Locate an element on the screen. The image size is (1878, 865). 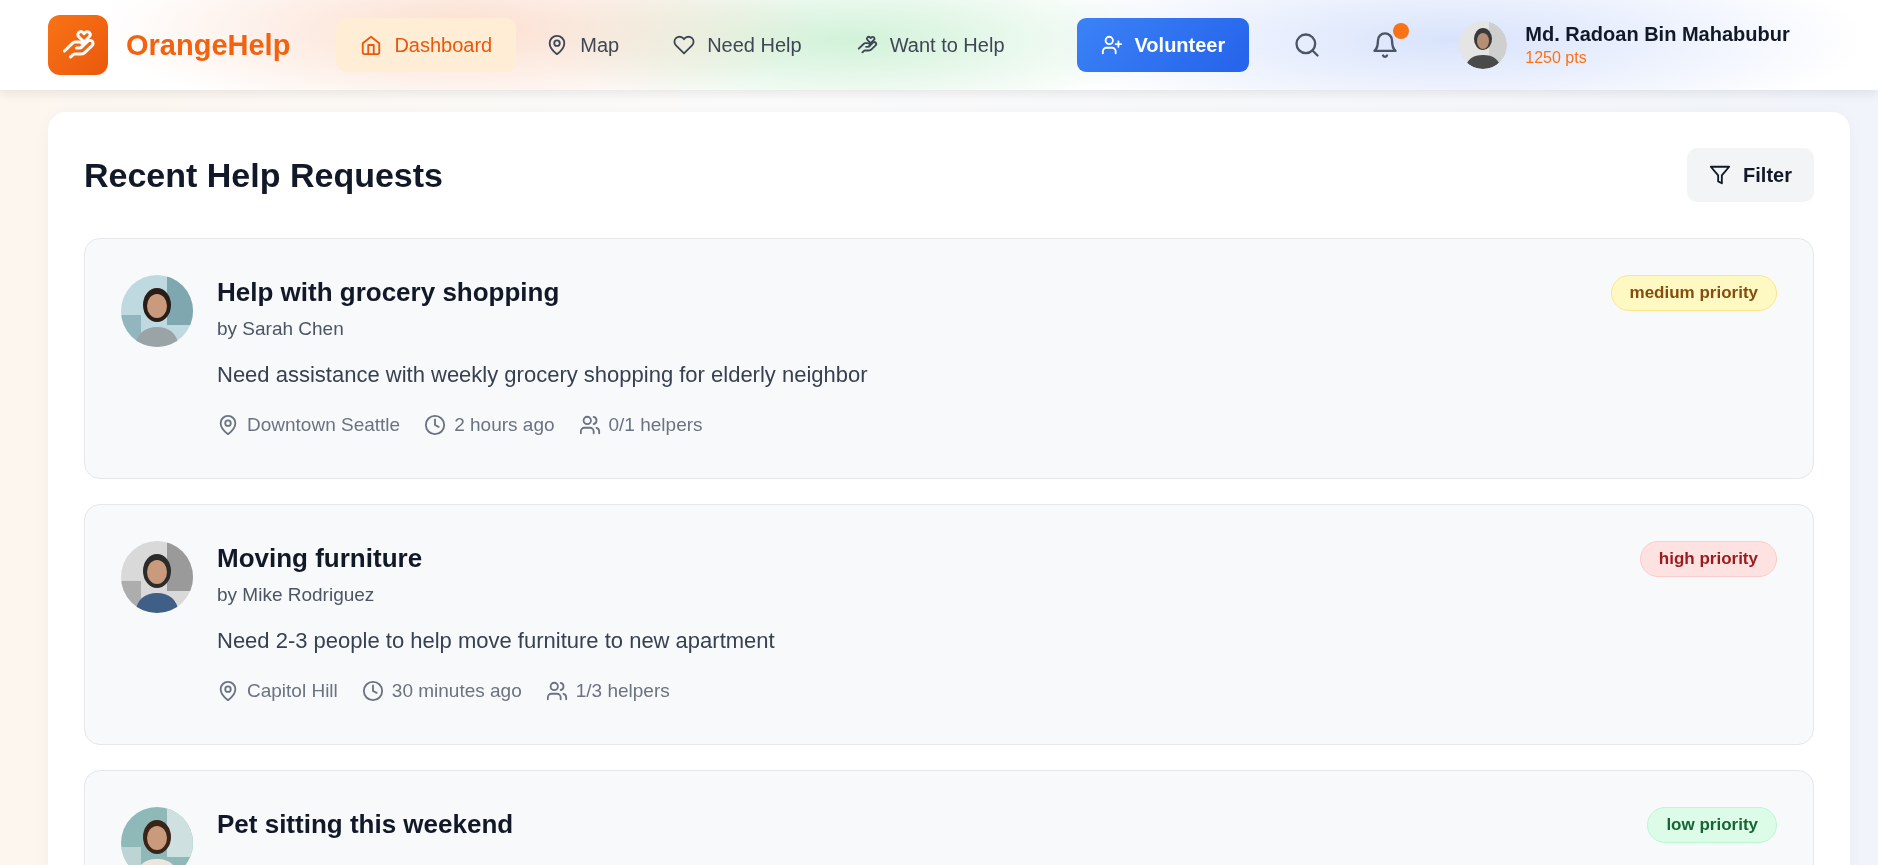
user-points: 1250 pts is located at coordinates (1556, 58).